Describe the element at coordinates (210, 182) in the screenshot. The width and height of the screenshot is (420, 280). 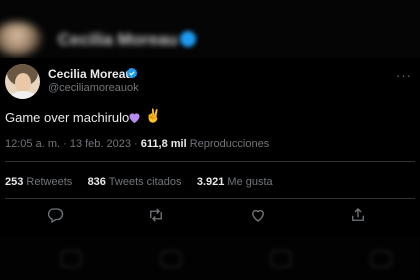
I see `likes-count: 3.921` at that location.